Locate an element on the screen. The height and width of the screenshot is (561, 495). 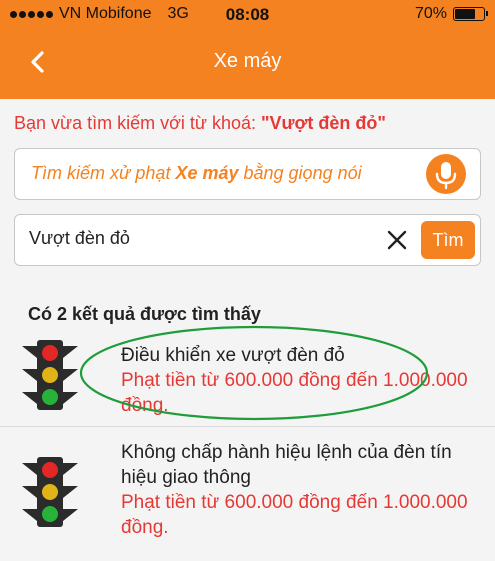
voice-text-vehicle: Xe máy is located at coordinates (207, 173).